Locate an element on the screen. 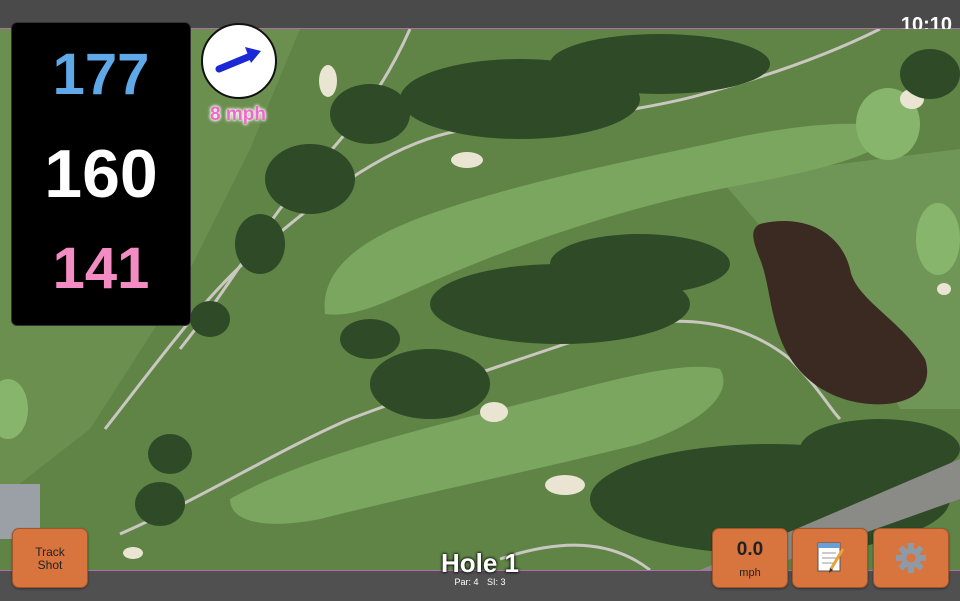  gear-icon is located at coordinates (911, 558).